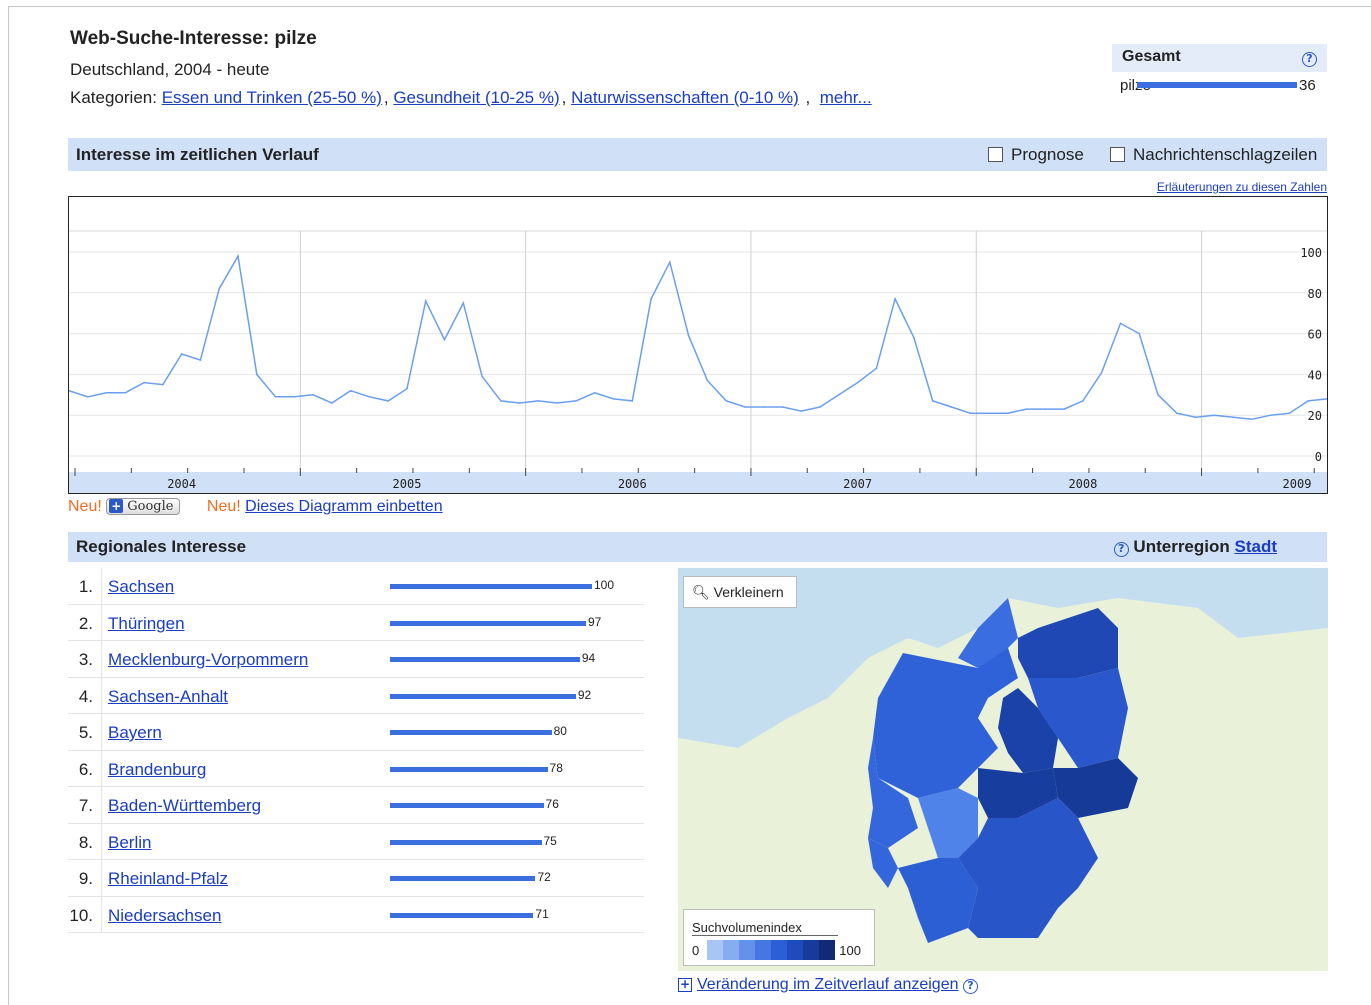 The height and width of the screenshot is (1005, 1371). I want to click on city-link: Stadt, so click(1256, 546).